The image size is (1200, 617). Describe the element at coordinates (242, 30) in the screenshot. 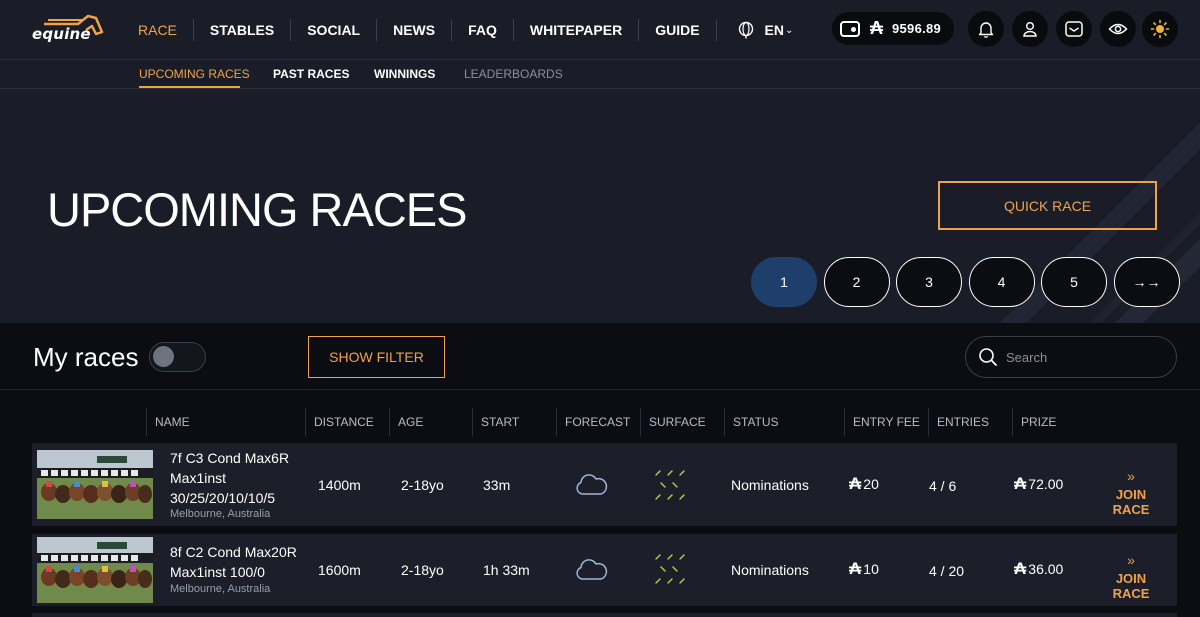

I see `nav-stables: STABLES` at that location.